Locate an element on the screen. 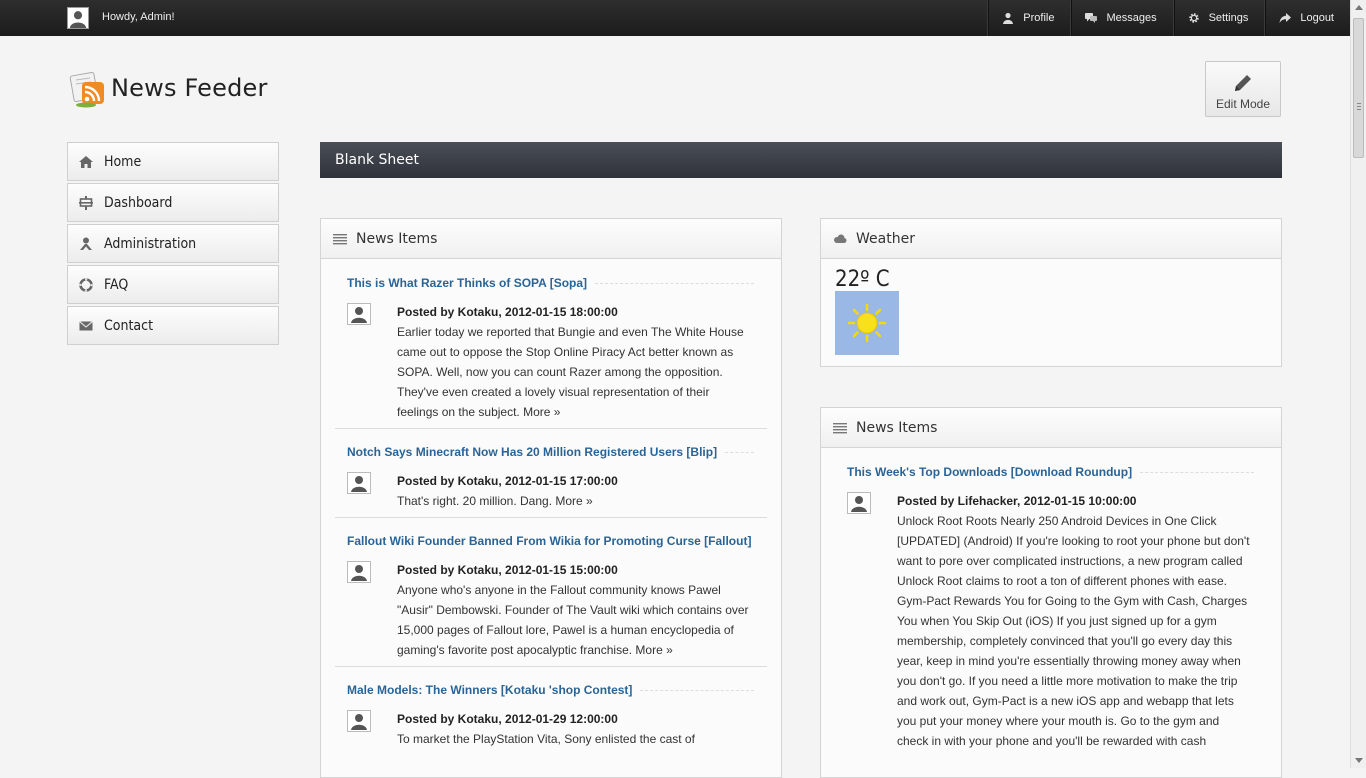 The height and width of the screenshot is (778, 1366). edit-mode-button: Edit Mode is located at coordinates (1243, 89).